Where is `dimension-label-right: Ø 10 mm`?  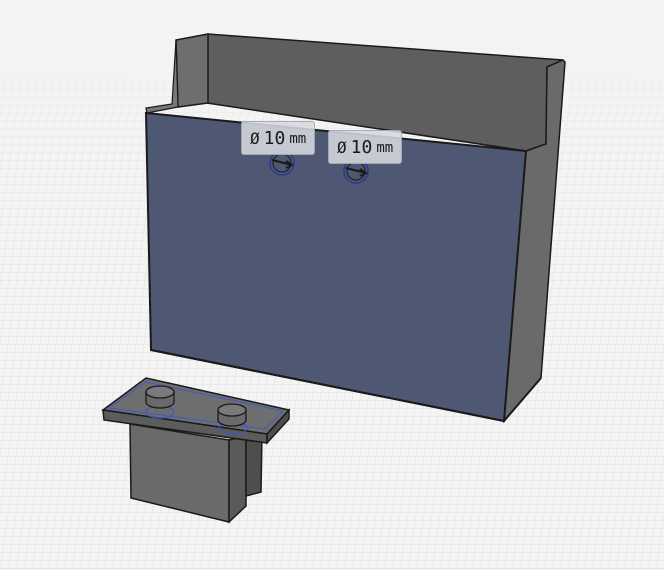
dimension-label-right: Ø 10 mm is located at coordinates (365, 147).